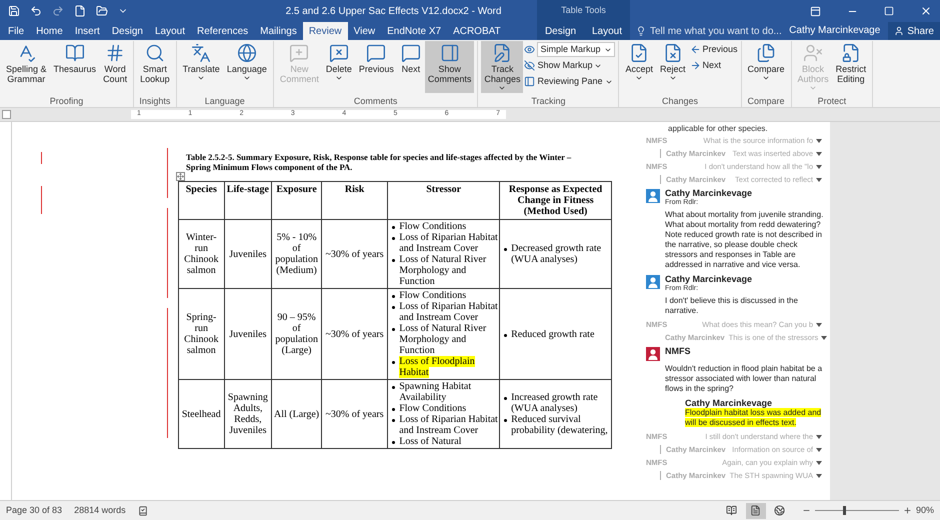  Describe the element at coordinates (201, 201) in the screenshot. I see `column-header: Species` at that location.